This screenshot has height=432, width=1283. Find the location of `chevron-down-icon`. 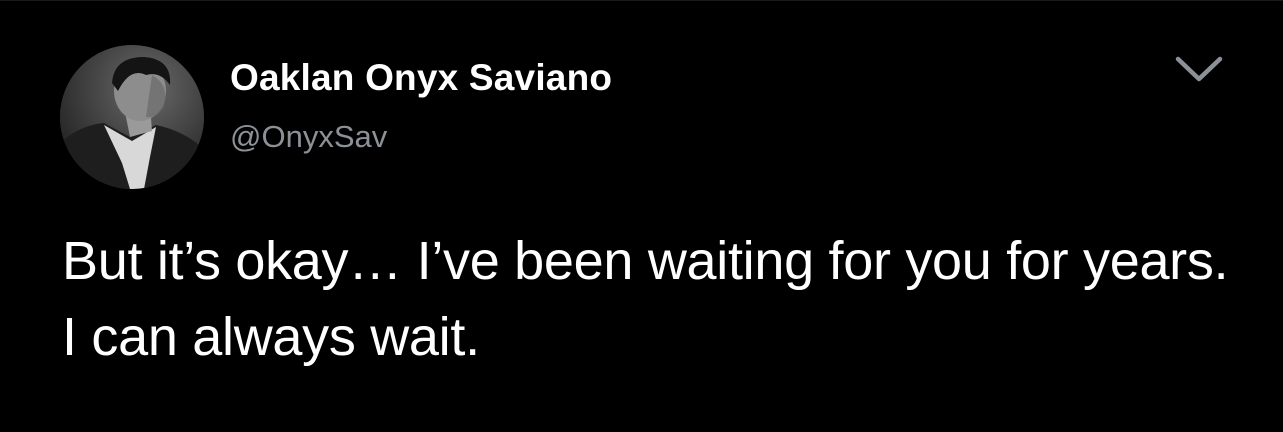

chevron-down-icon is located at coordinates (1199, 70).